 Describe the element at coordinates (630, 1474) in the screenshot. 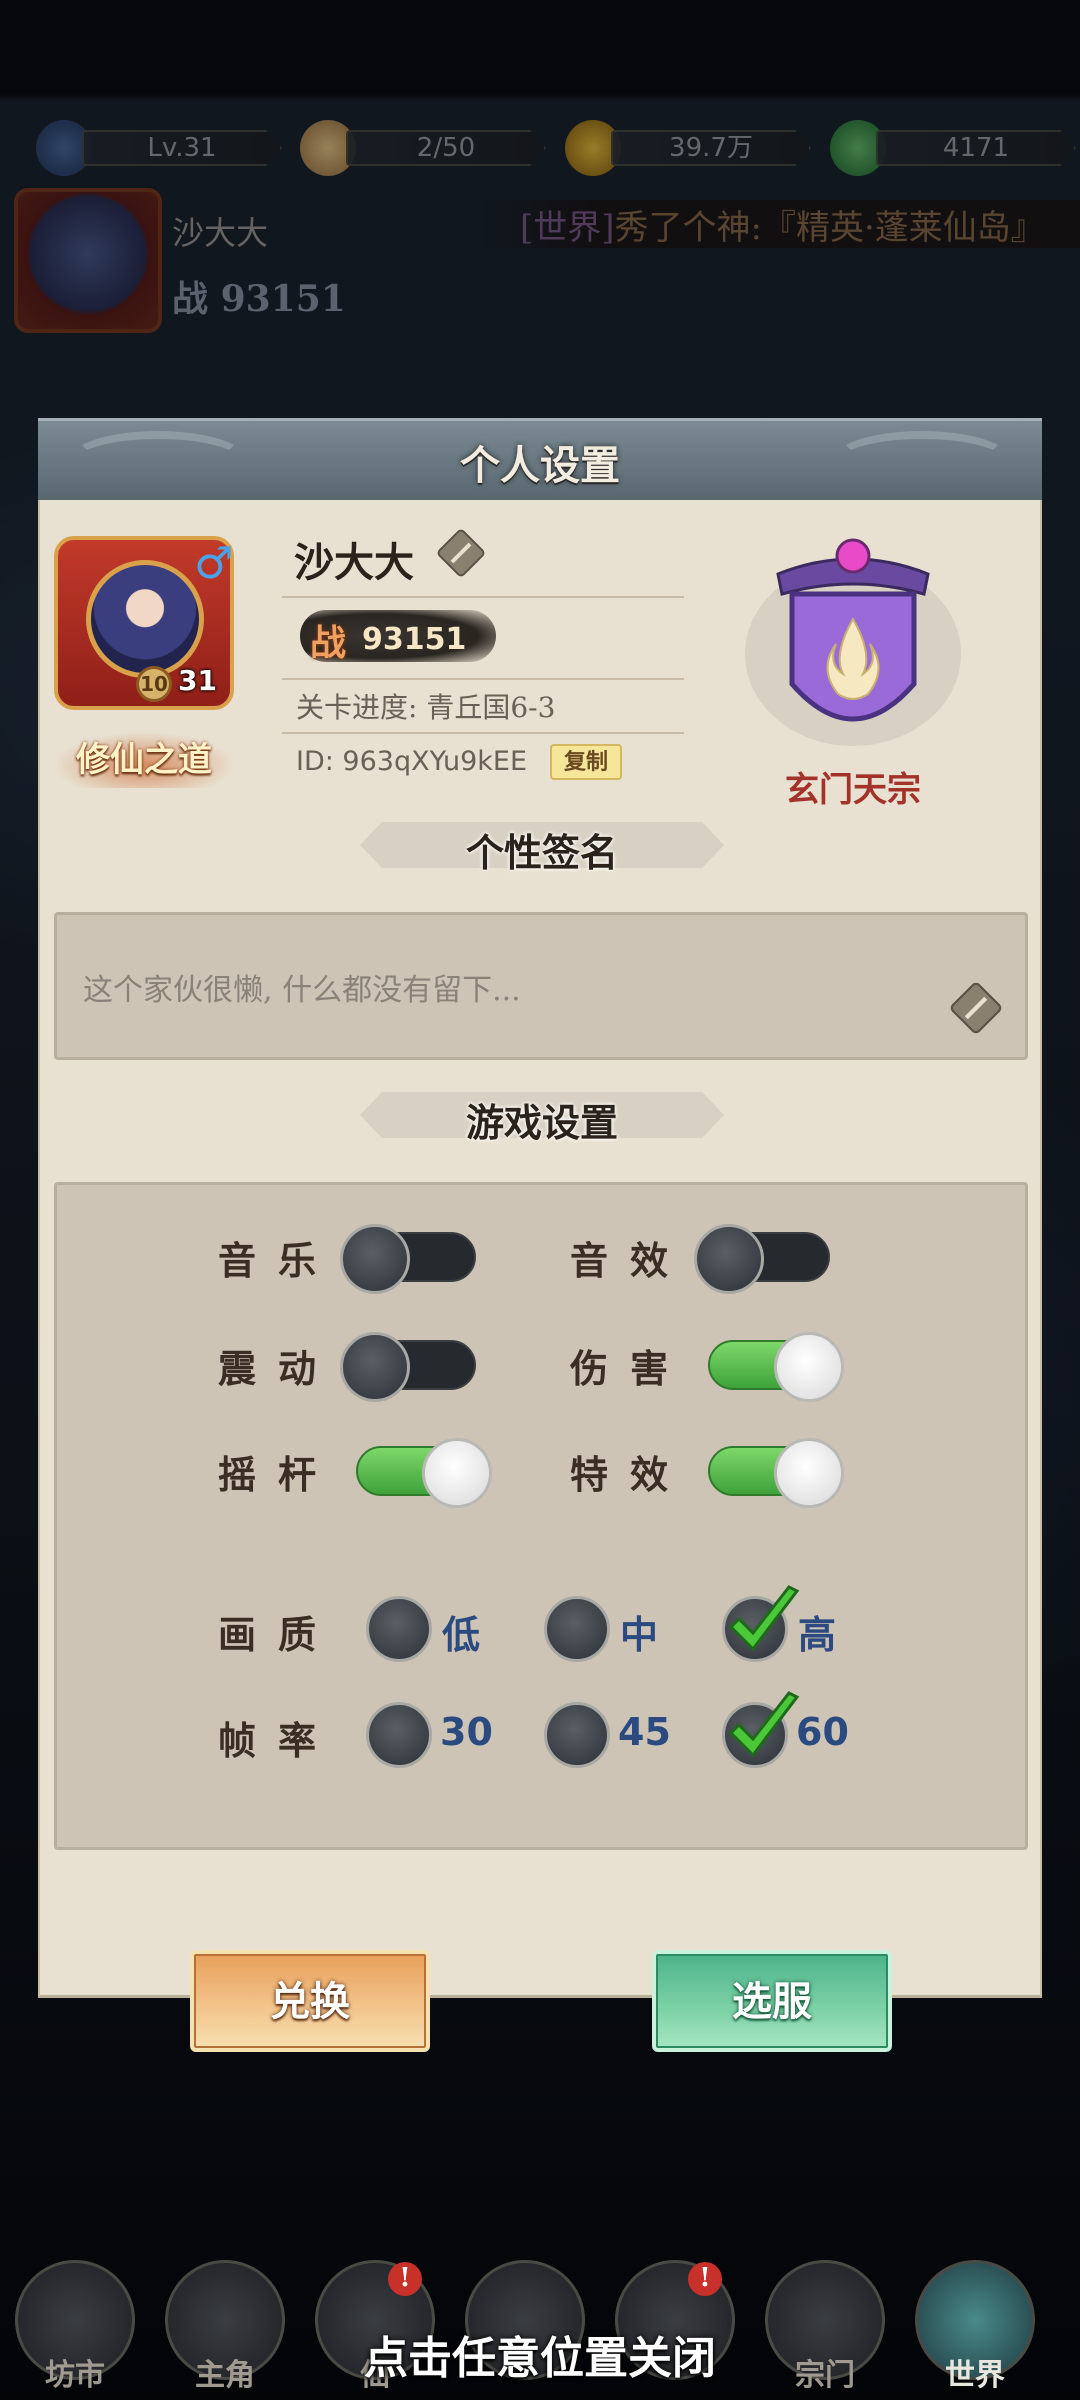

I see `effects-label: 特效` at that location.